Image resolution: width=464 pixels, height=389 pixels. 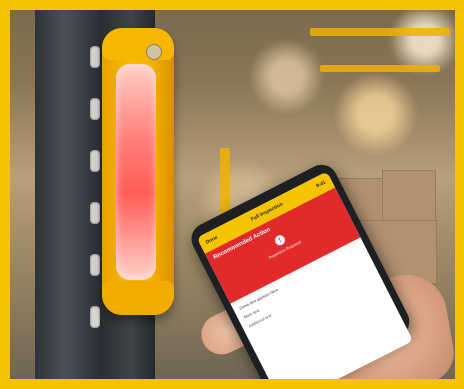 I want to click on device-cap-top, so click(x=138, y=44).